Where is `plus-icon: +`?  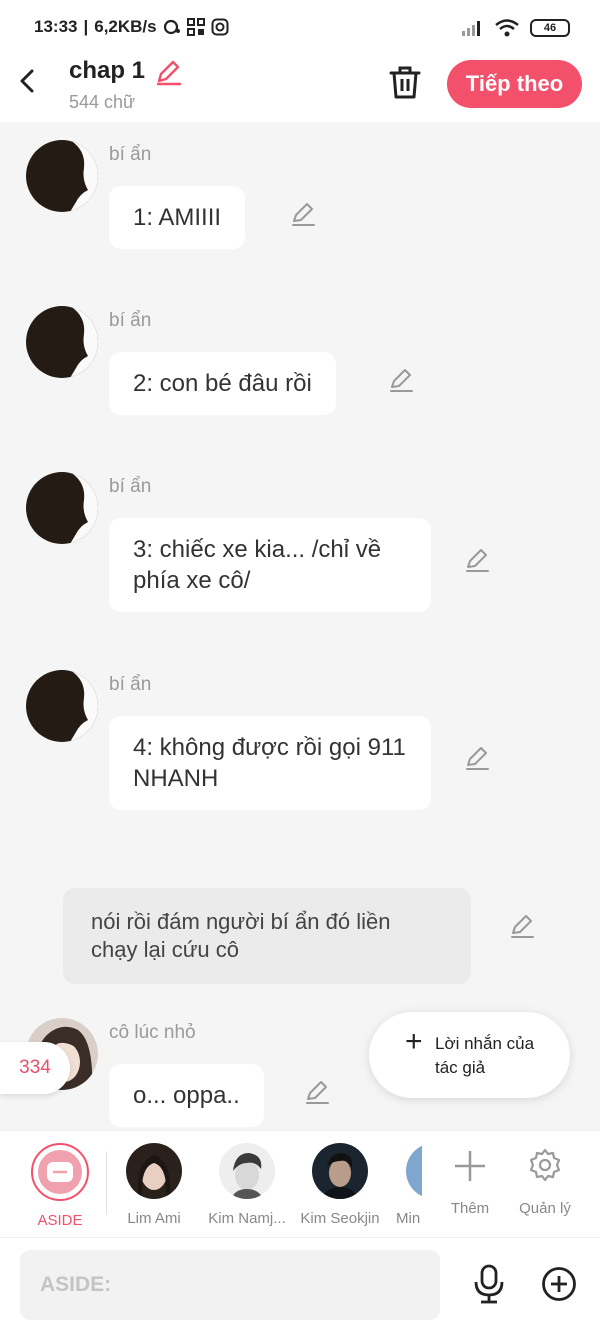
plus-icon: + is located at coordinates (414, 1041).